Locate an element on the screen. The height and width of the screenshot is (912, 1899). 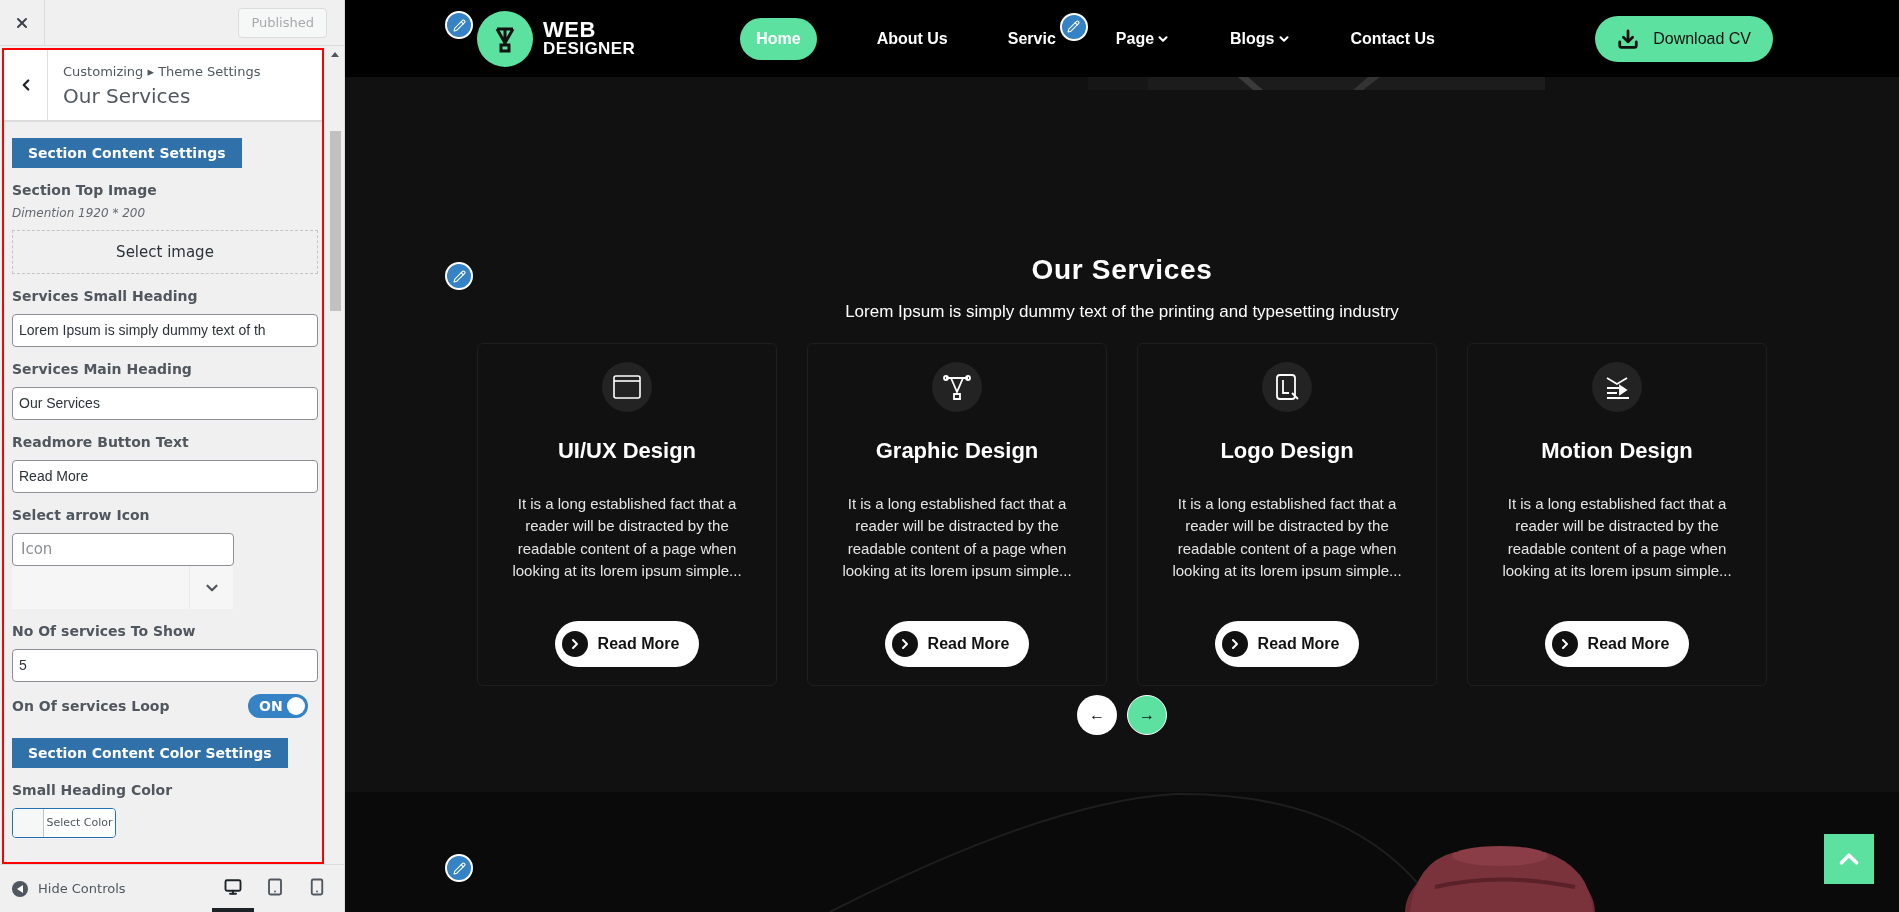
toggle-switch: ON is located at coordinates (278, 706).